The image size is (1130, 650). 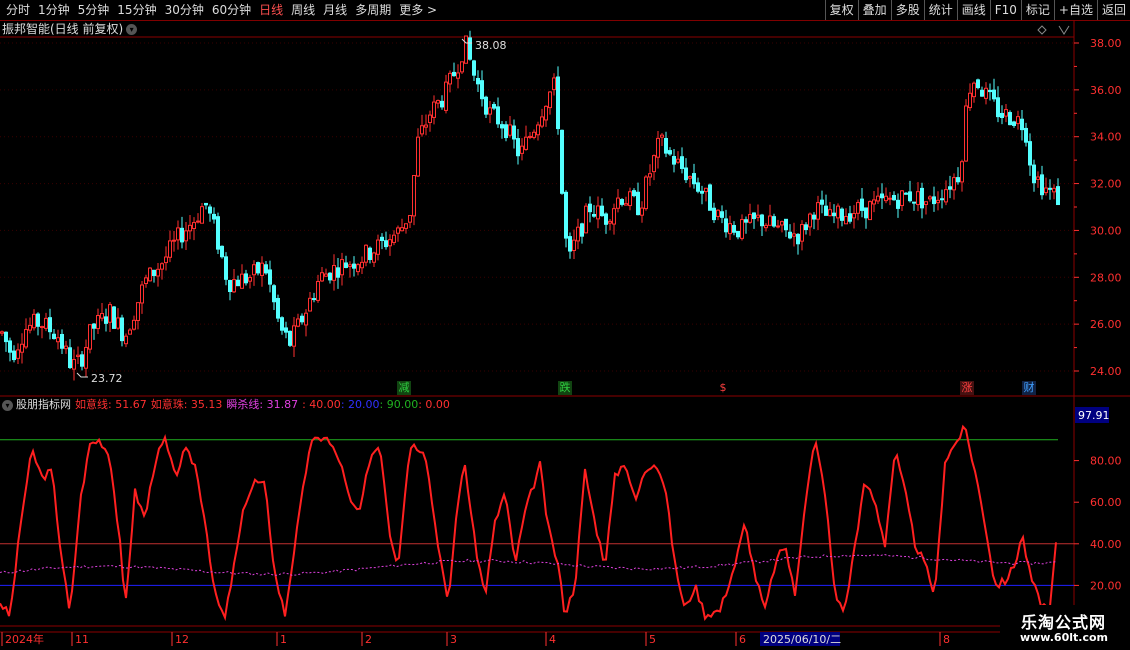 What do you see at coordinates (24, 639) in the screenshot?
I see `xaxis-label-0: 2024年` at bounding box center [24, 639].